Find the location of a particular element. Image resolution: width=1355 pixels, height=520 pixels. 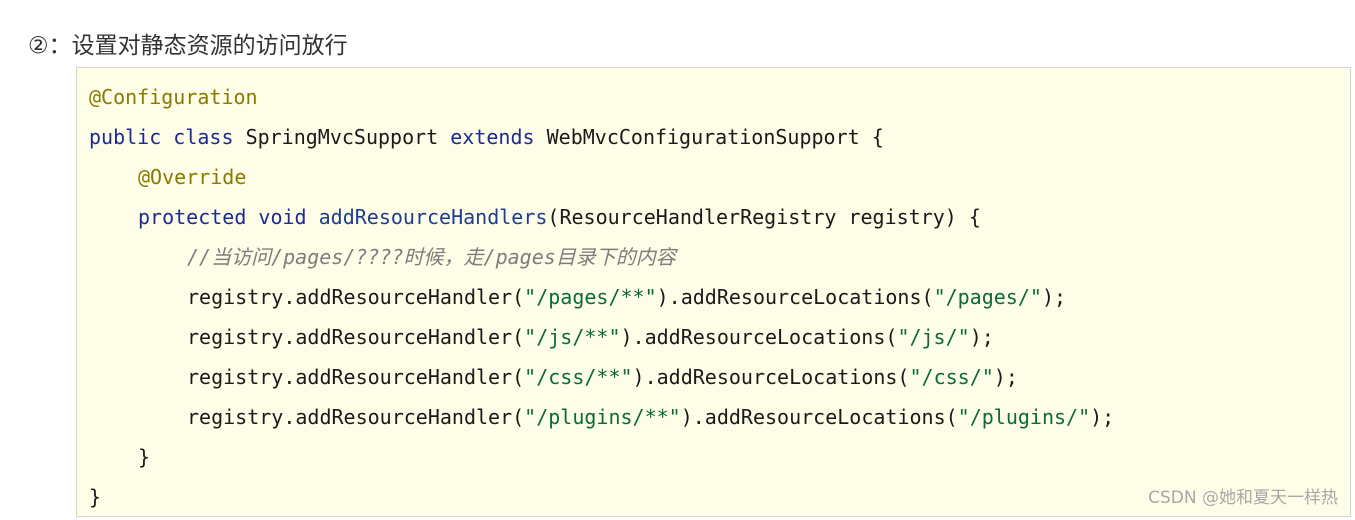

override-annotation: @Override is located at coordinates (192, 177).